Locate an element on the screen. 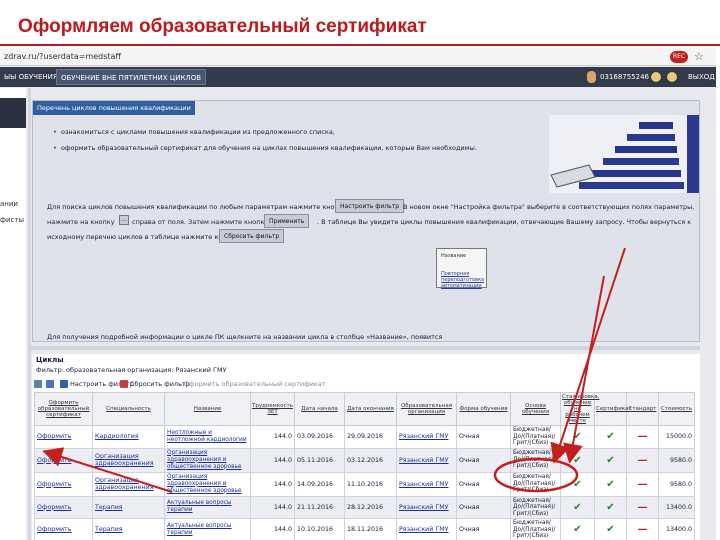 This screenshot has width=720, height=540. print-icon is located at coordinates (50, 384).